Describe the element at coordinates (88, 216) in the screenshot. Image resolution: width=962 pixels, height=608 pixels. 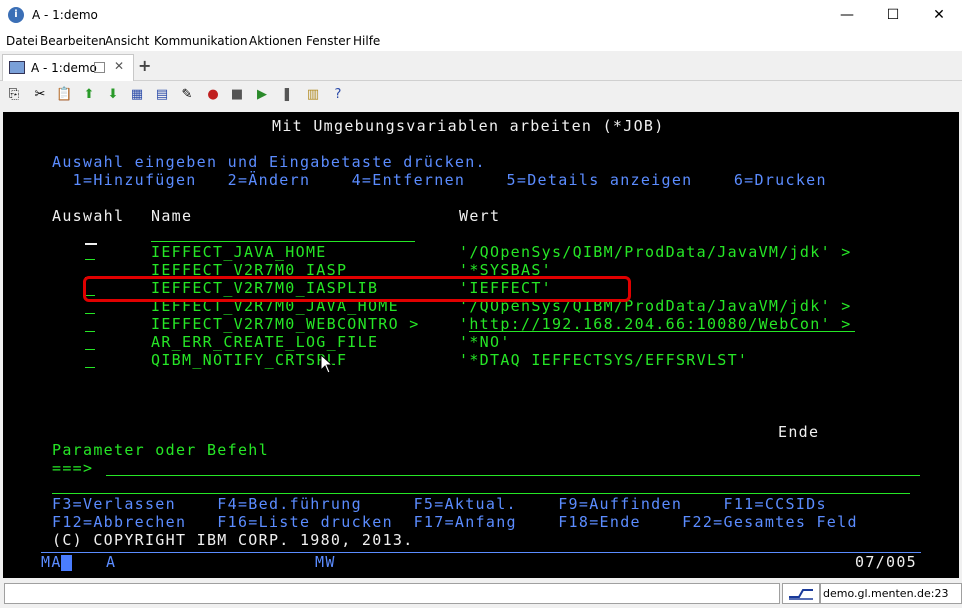
I see `column-header-auswahl: Auswahl` at that location.